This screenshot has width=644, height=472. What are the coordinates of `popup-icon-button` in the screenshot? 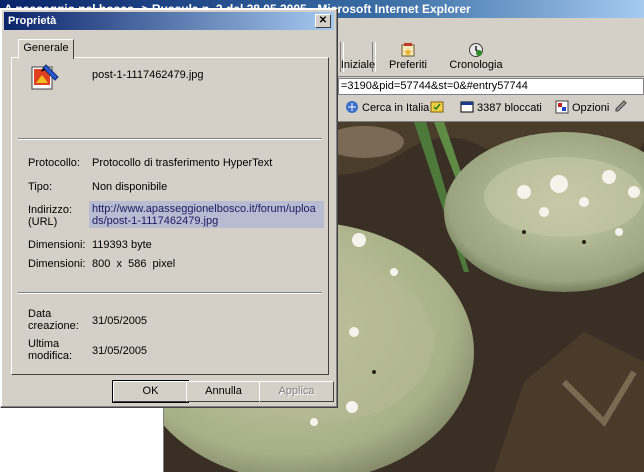 It's located at (438, 108).